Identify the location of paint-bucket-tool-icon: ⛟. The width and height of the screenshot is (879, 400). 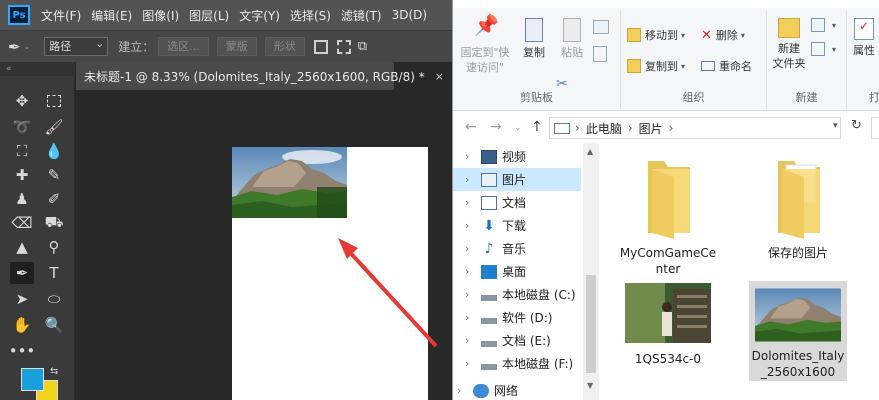
(54, 223).